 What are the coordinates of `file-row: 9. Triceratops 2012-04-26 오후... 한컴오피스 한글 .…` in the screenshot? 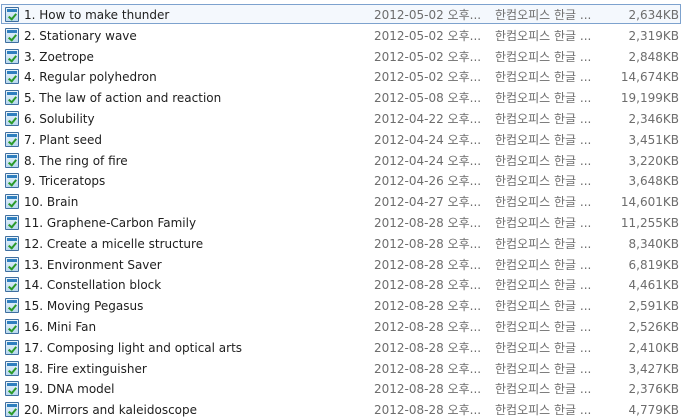 It's located at (341, 180).